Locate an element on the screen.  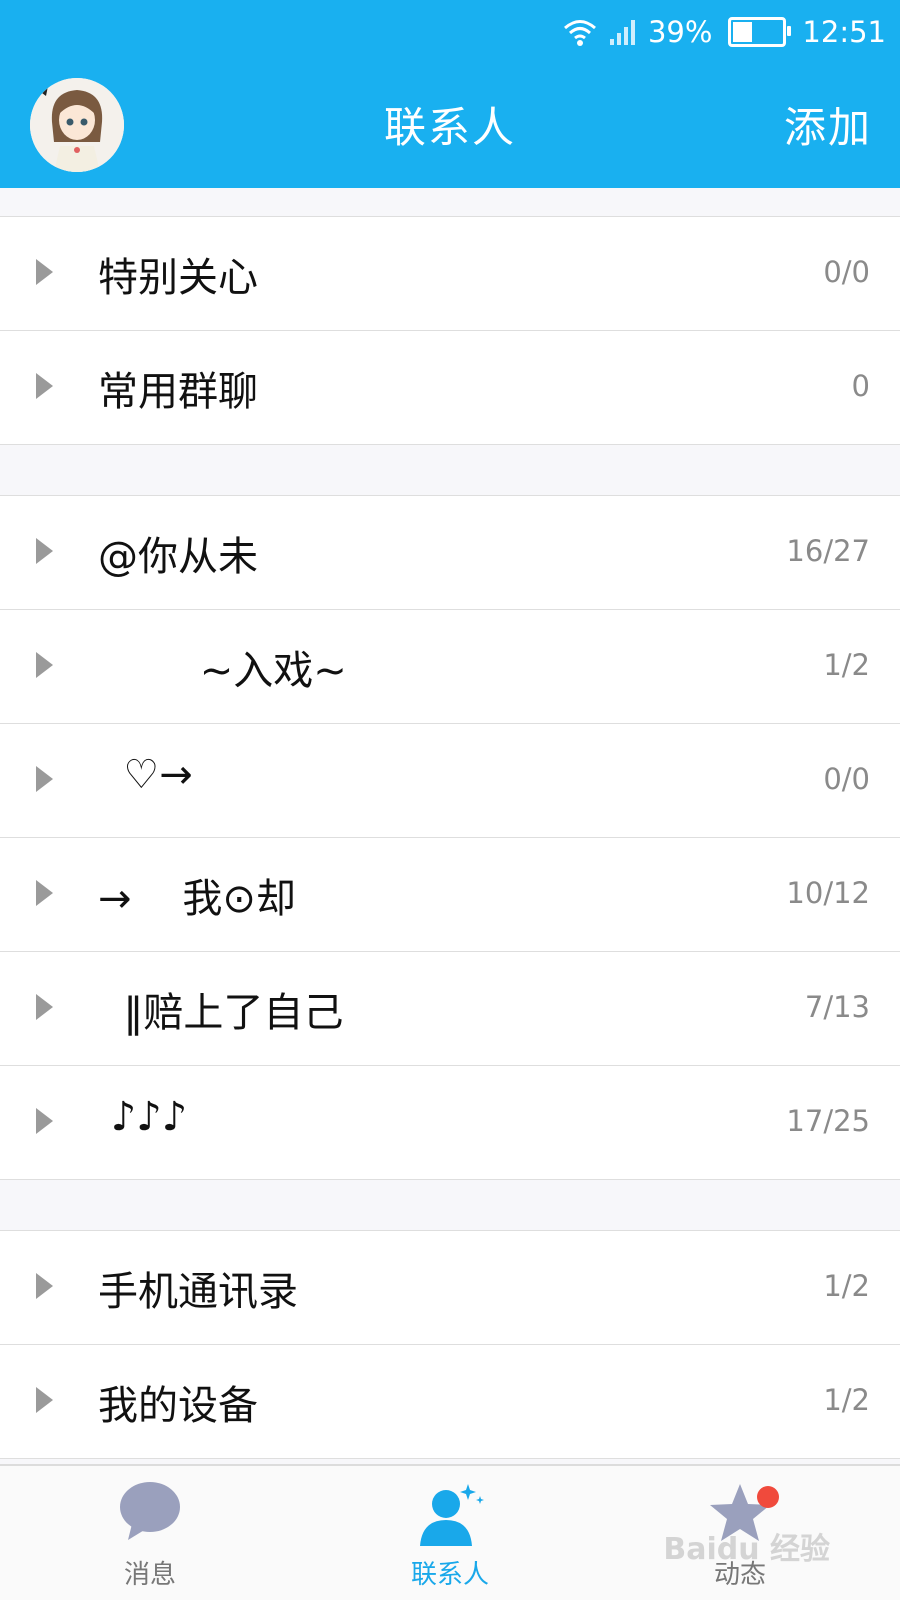
group-label: ‖赔上了自己 is located at coordinates (221, 1013).